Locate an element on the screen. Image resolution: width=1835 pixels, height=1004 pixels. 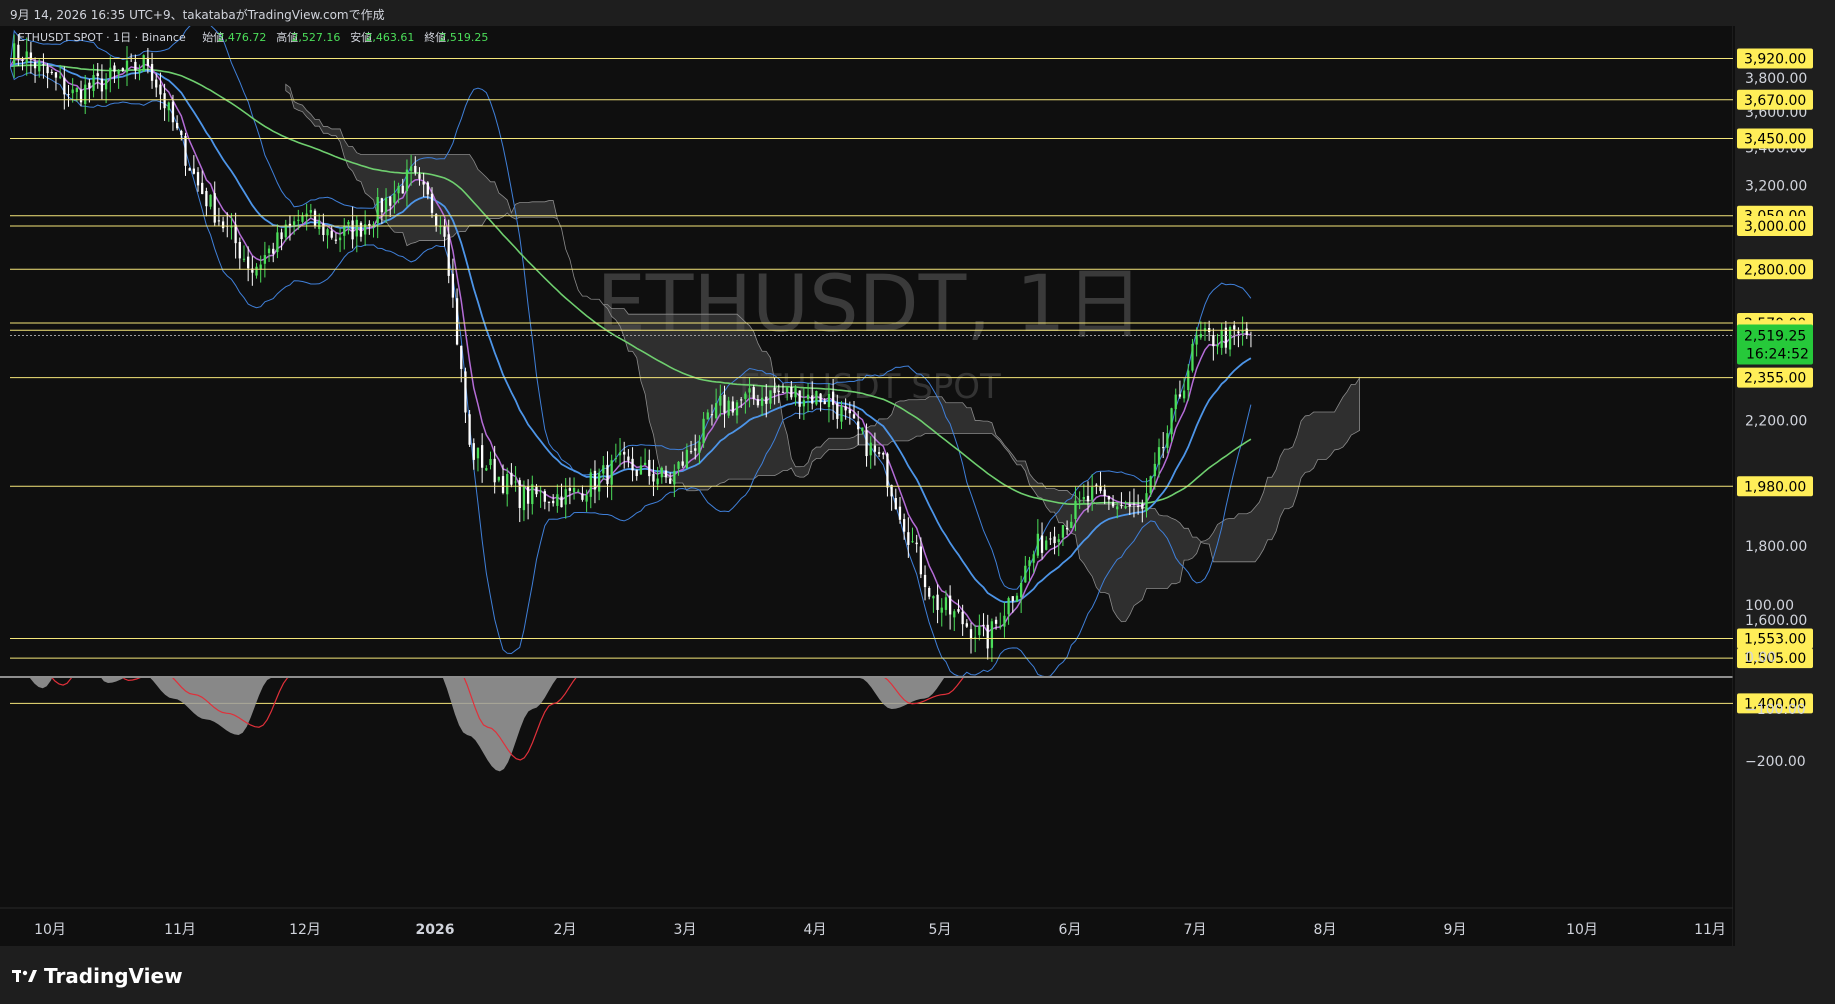
time-tick-label: 9月 is located at coordinates (1455, 930).